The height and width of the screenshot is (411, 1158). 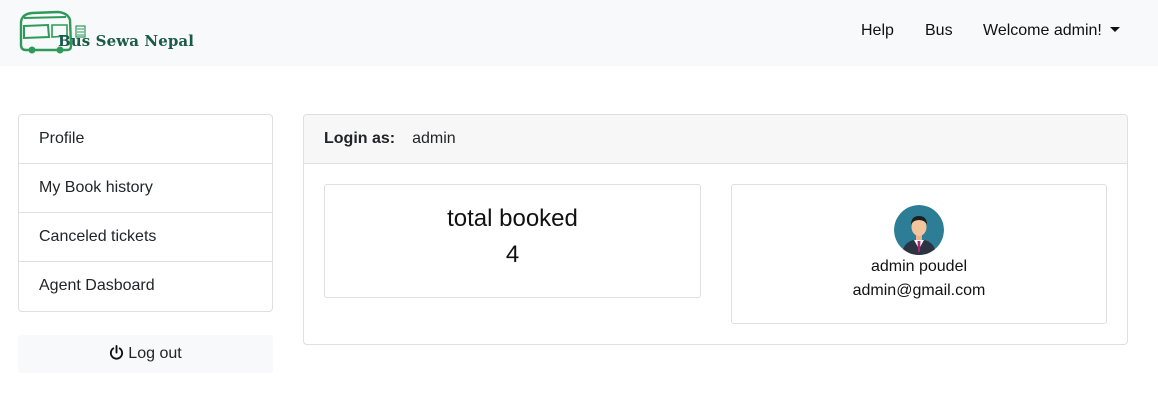 What do you see at coordinates (117, 352) in the screenshot?
I see `power-icon` at bounding box center [117, 352].